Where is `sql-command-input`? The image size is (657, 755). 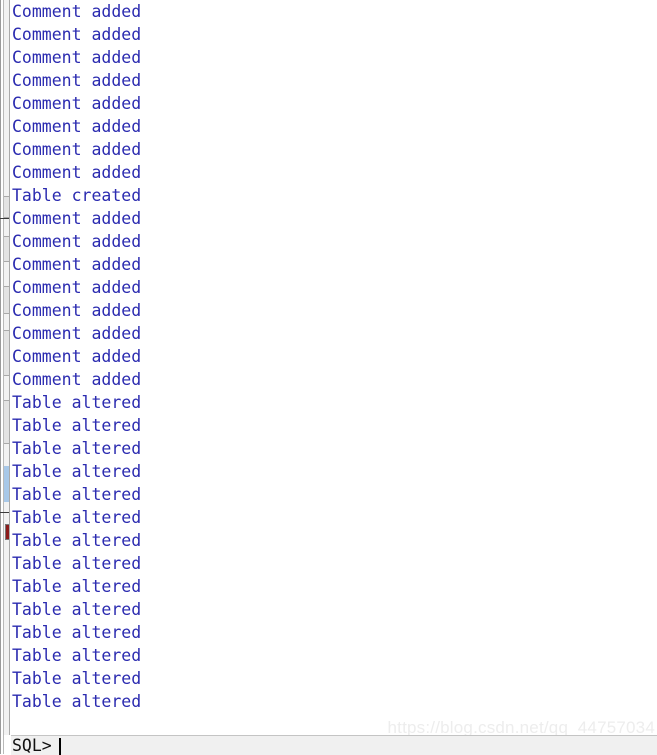
sql-command-input is located at coordinates (358, 745).